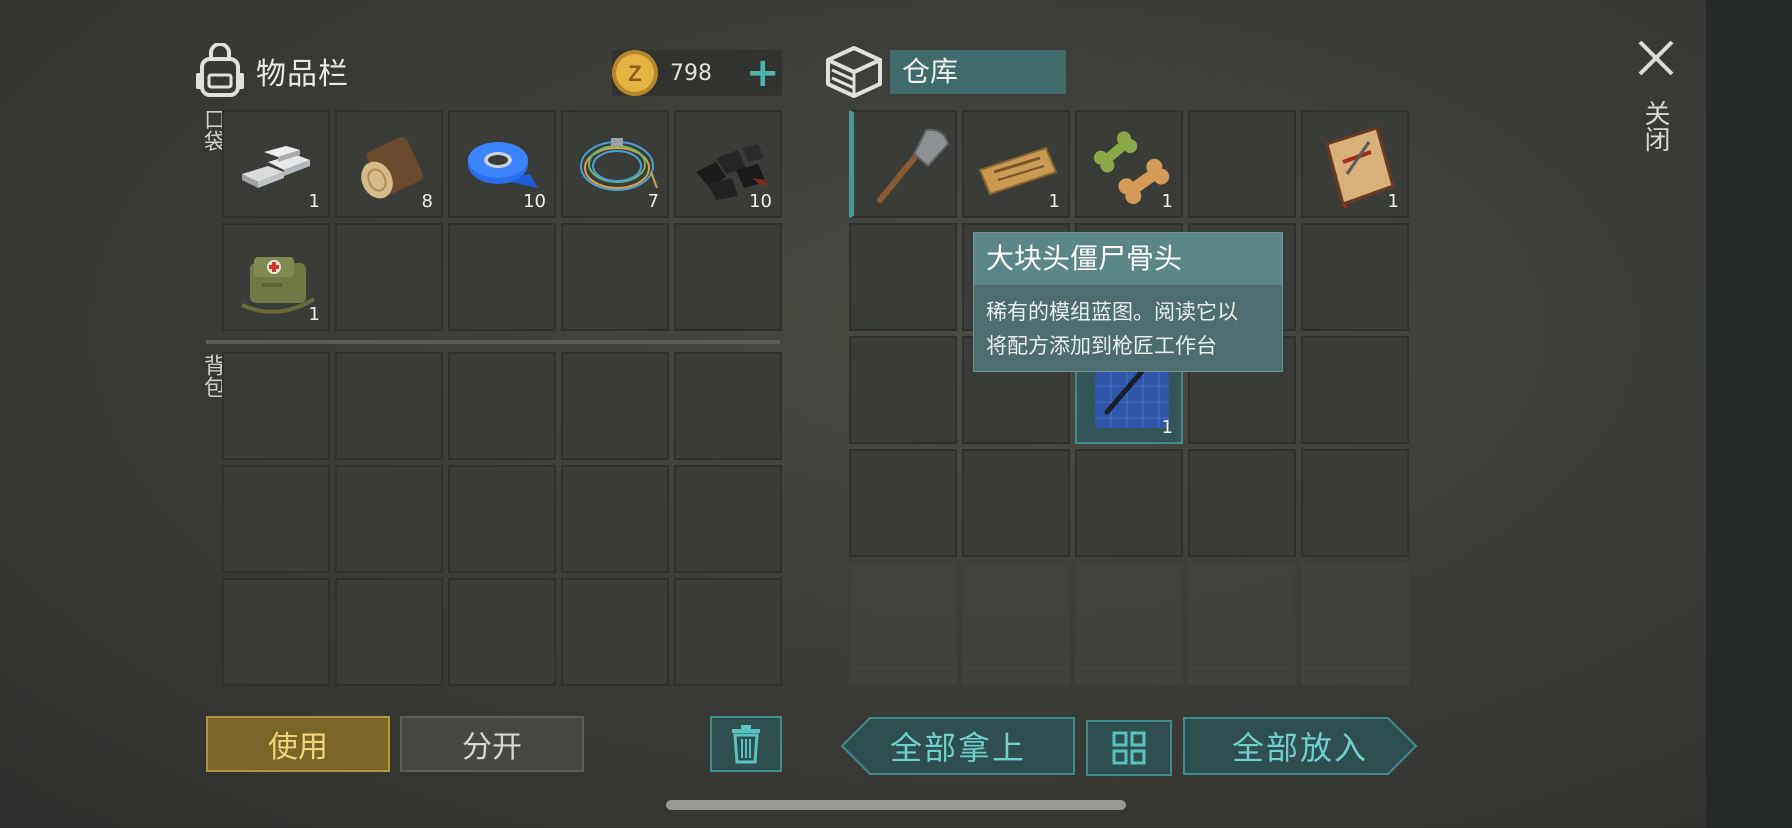  Describe the element at coordinates (1128, 259) in the screenshot. I see `tooltip-title: 大块头僵尸骨头` at that location.